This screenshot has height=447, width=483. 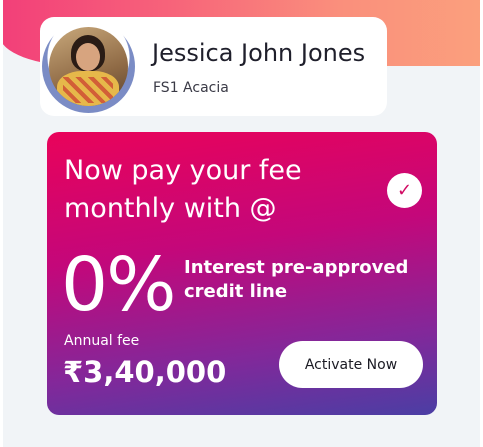 What do you see at coordinates (191, 88) in the screenshot?
I see `profile-subtitle: FS1 Acacia` at bounding box center [191, 88].